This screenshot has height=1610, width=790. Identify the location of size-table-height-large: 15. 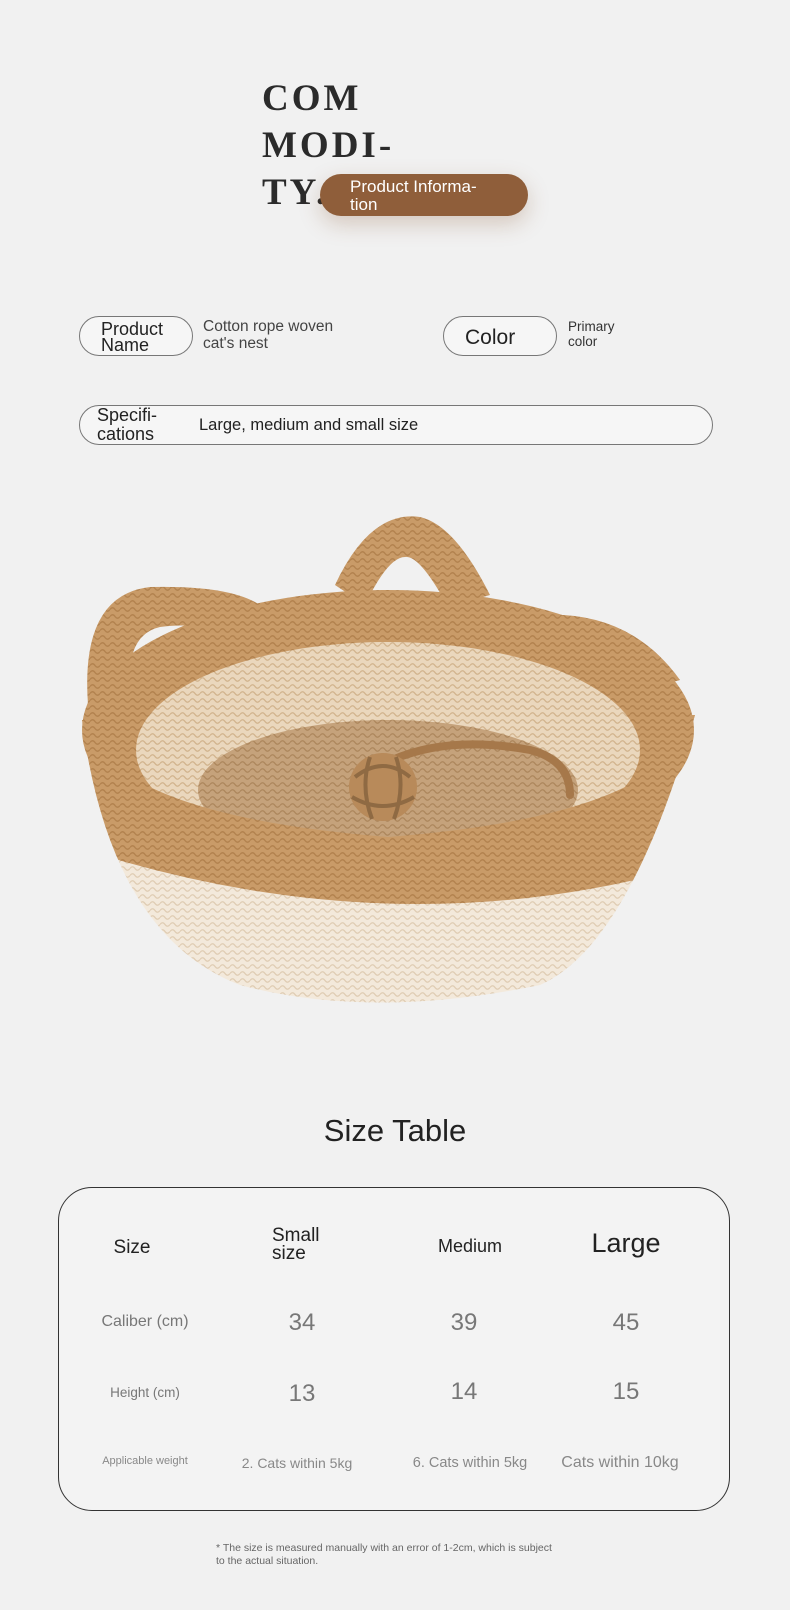
(626, 1391).